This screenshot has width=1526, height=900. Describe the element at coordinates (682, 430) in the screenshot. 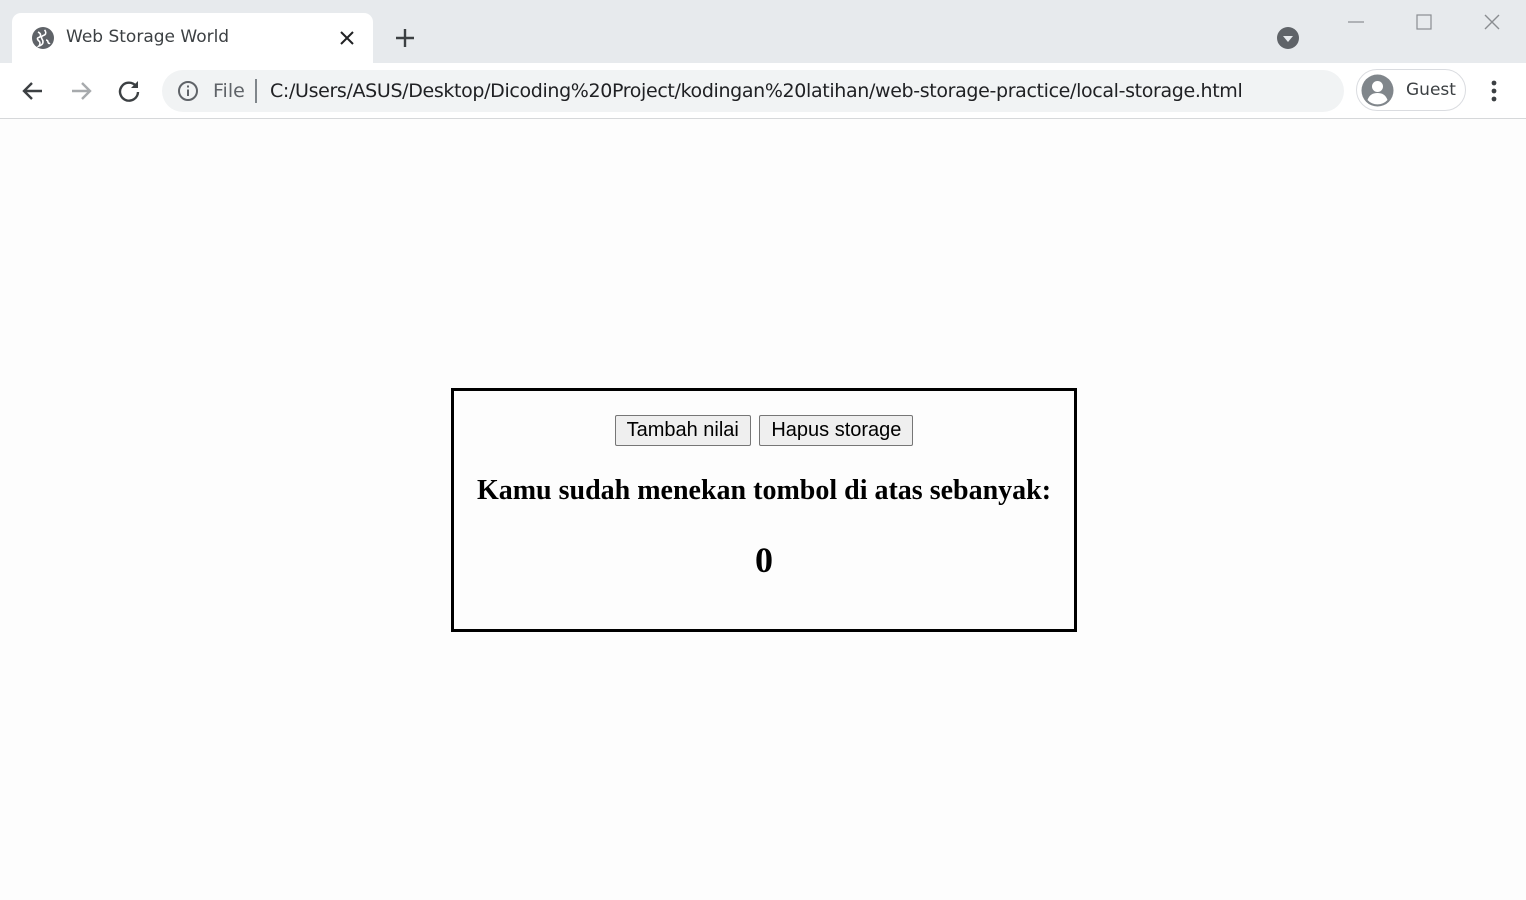

I see `add-value-button: Tambah nilai` at that location.